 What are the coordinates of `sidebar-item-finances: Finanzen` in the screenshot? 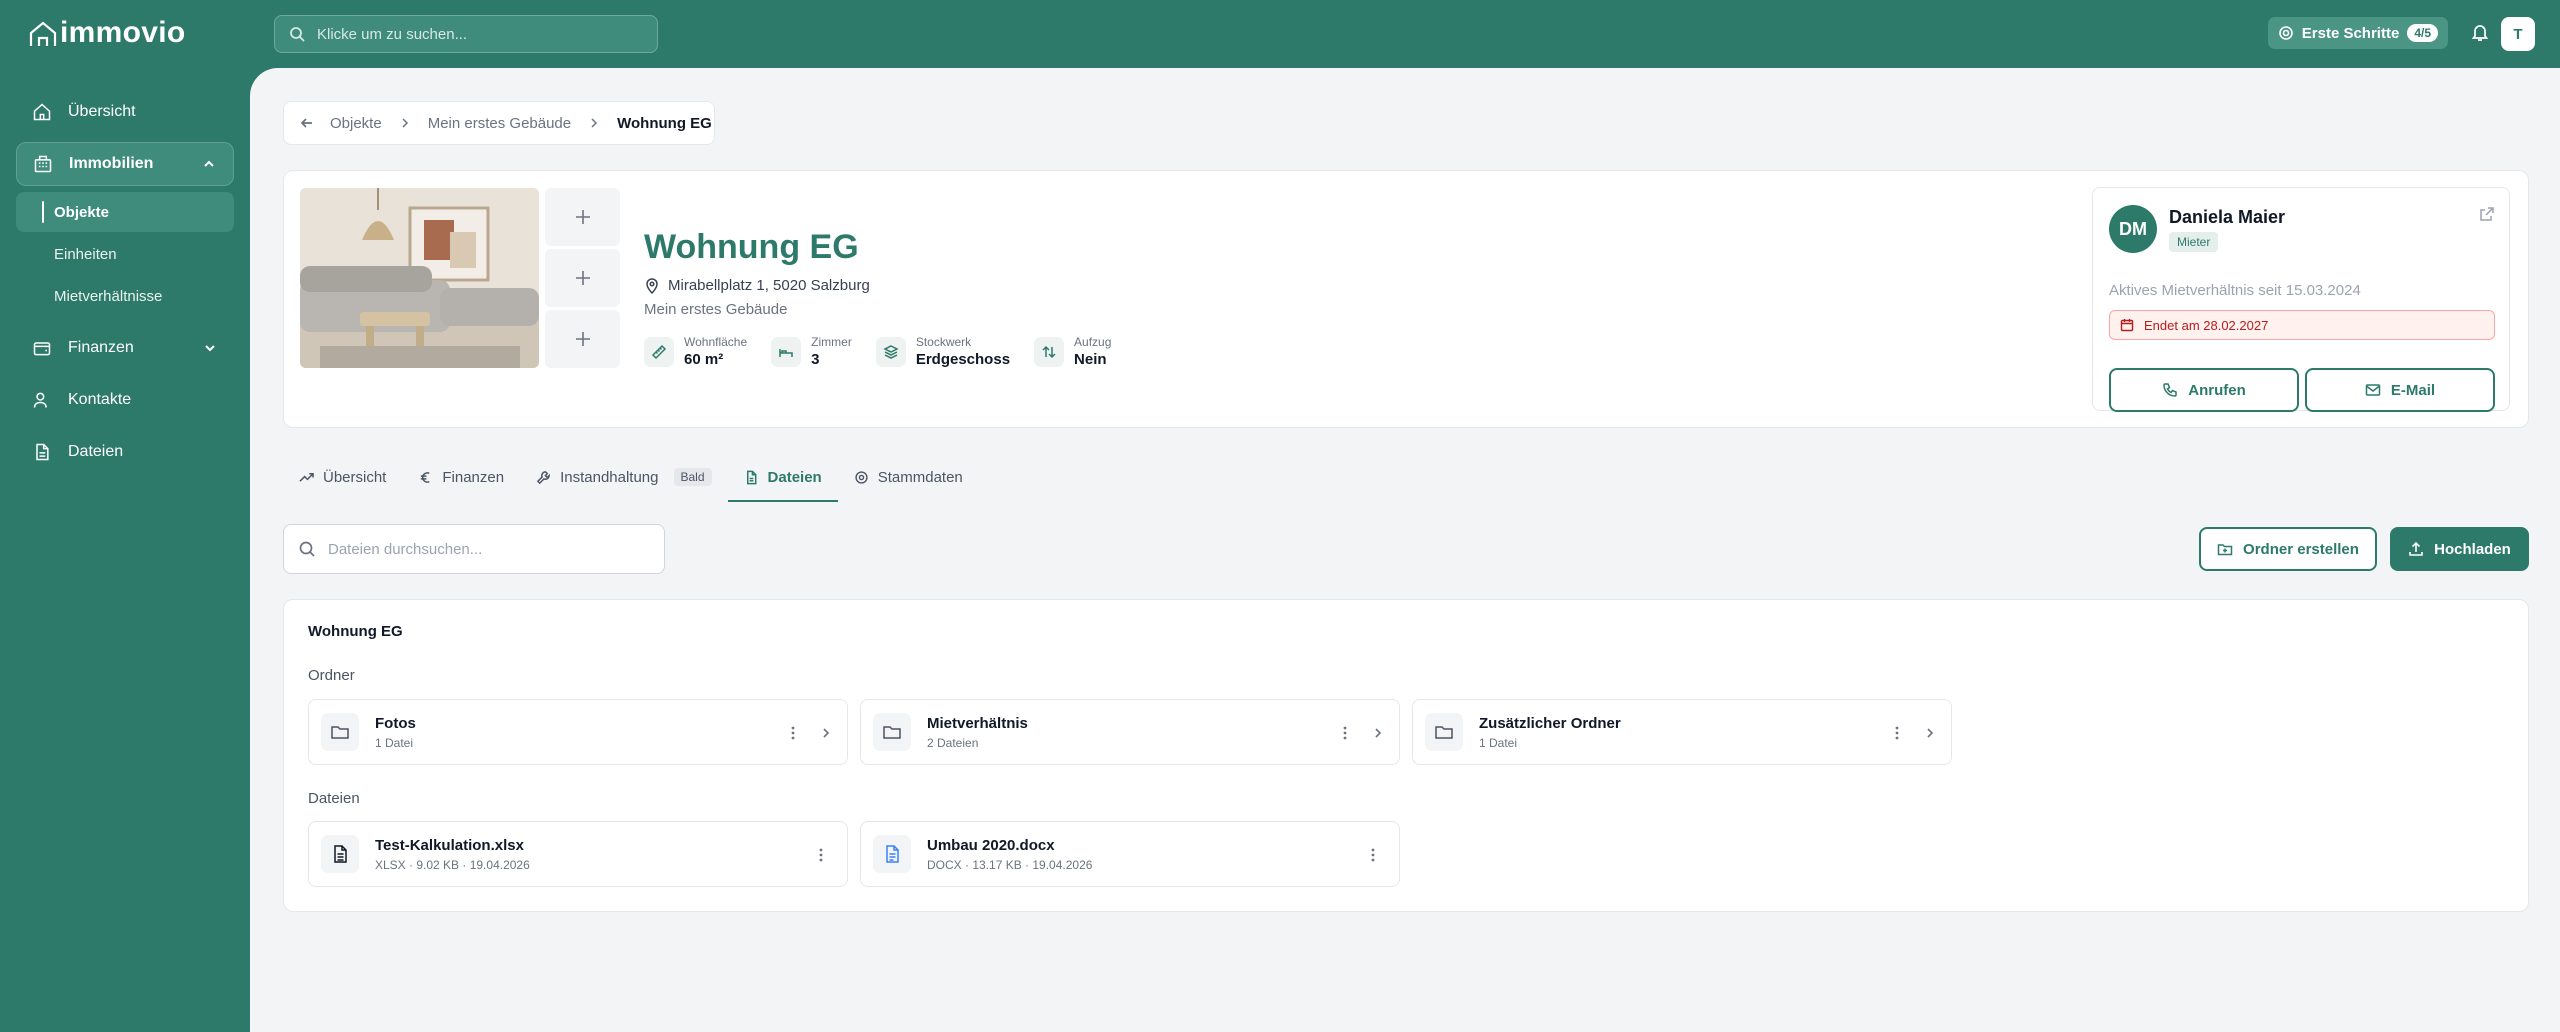 It's located at (125, 348).